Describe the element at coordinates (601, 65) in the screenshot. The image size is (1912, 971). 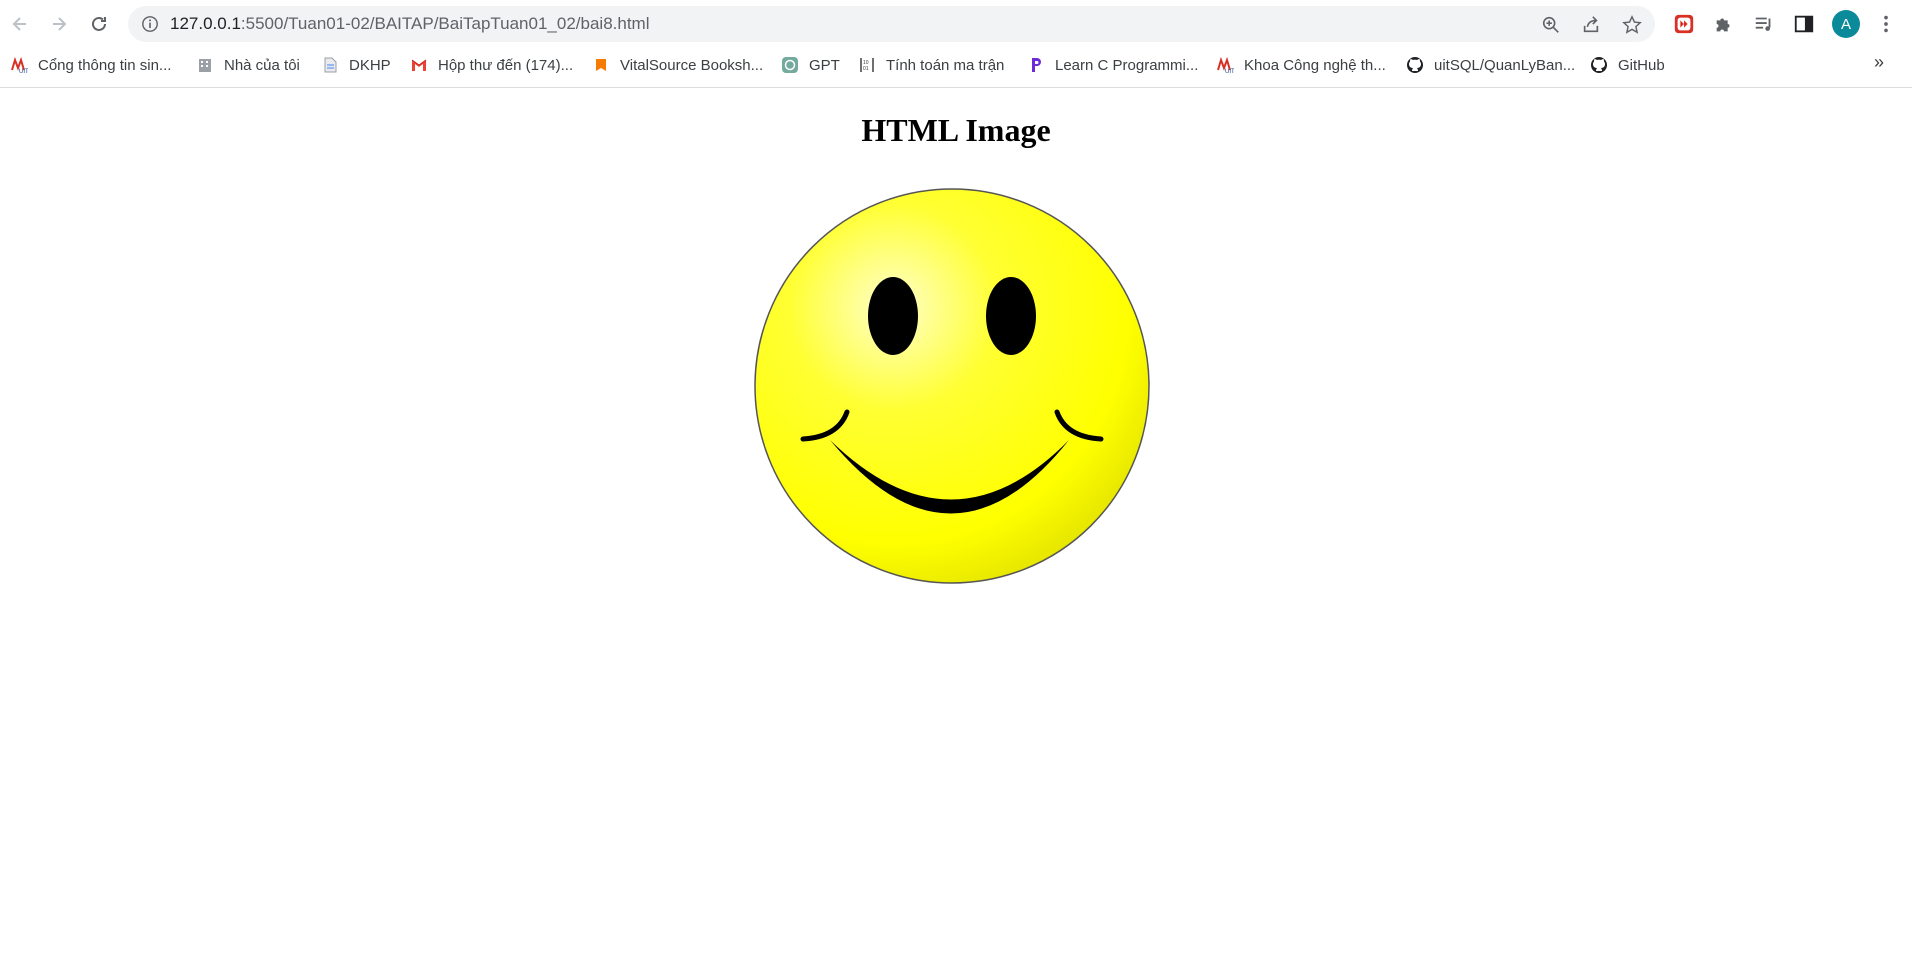
I see `vitalsource-icon` at that location.